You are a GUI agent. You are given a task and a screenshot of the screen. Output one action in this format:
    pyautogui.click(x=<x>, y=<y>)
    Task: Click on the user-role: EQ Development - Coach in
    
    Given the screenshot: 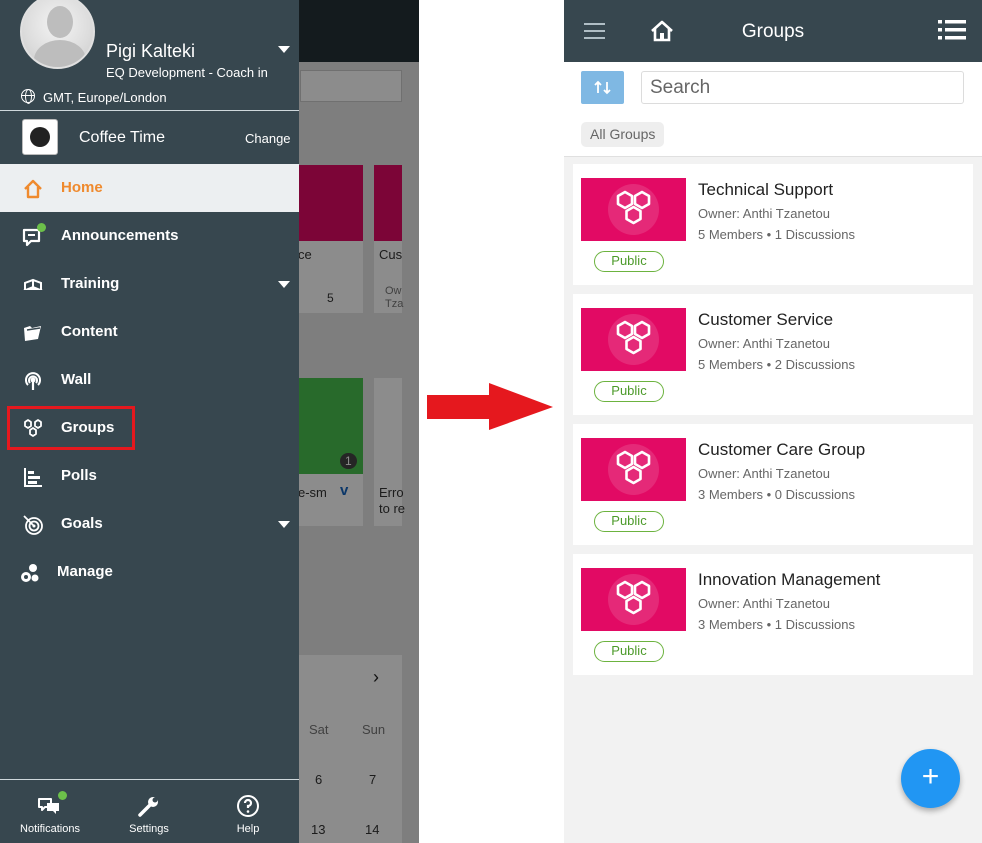 What is the action you would take?
    pyautogui.click(x=187, y=72)
    